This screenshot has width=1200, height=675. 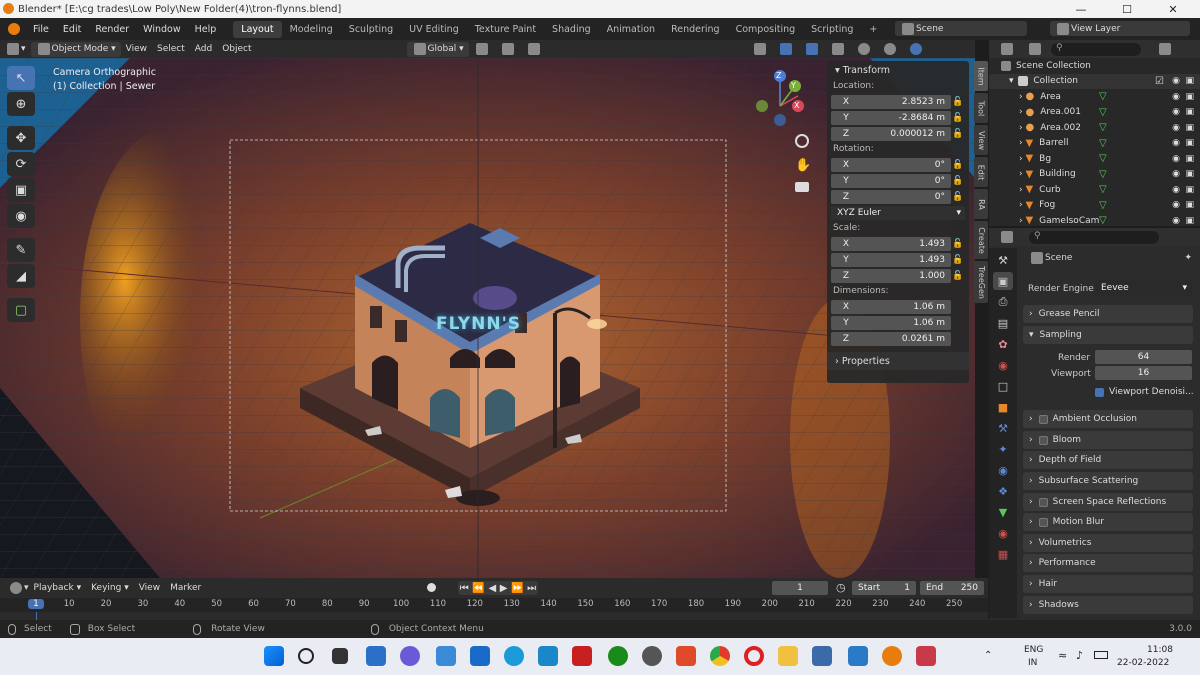 What do you see at coordinates (1003, 428) in the screenshot?
I see `modifier-props-icon: ⚒` at bounding box center [1003, 428].